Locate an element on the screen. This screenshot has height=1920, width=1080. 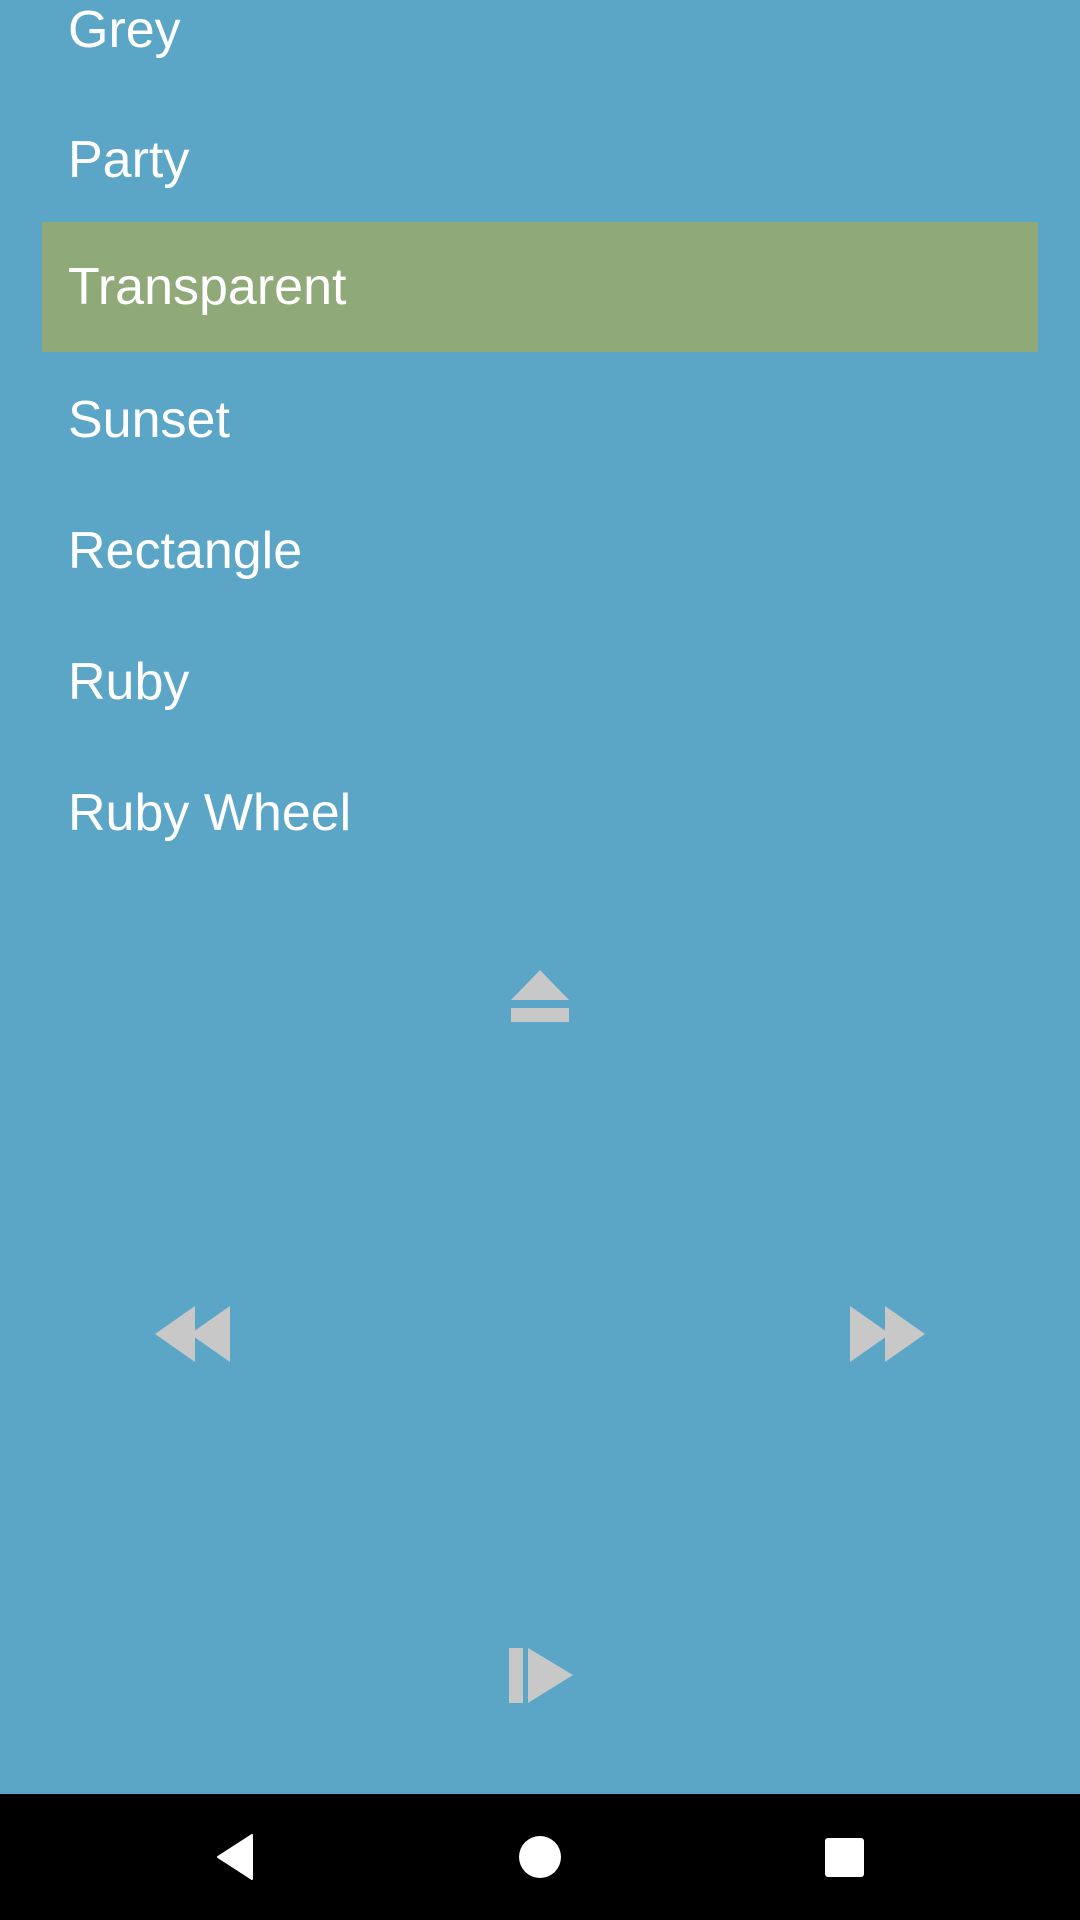
nav-home-button is located at coordinates (540, 1857).